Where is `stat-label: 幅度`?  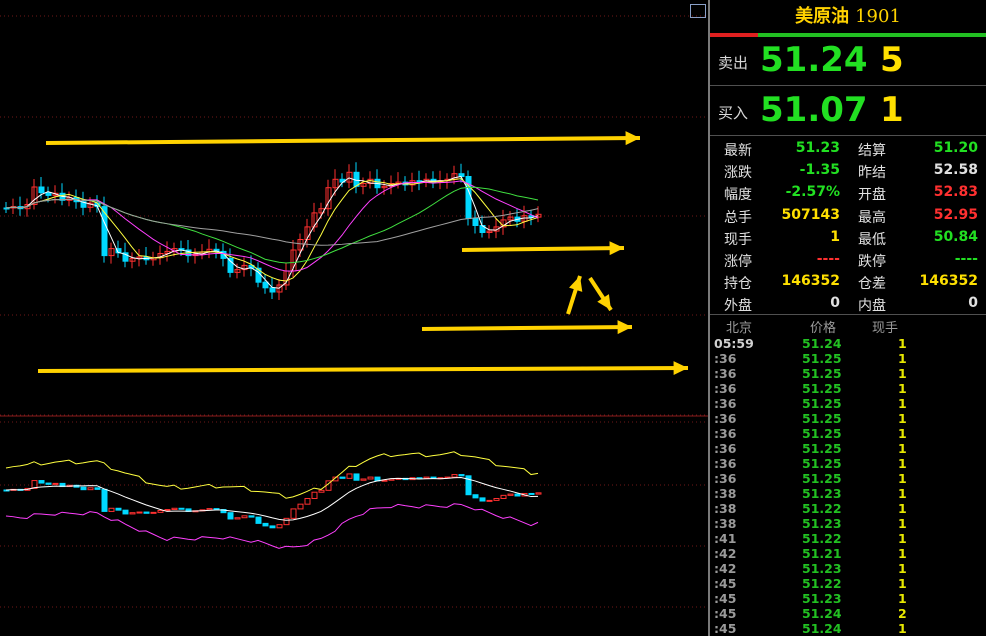
stat-label: 幅度 is located at coordinates (738, 195).